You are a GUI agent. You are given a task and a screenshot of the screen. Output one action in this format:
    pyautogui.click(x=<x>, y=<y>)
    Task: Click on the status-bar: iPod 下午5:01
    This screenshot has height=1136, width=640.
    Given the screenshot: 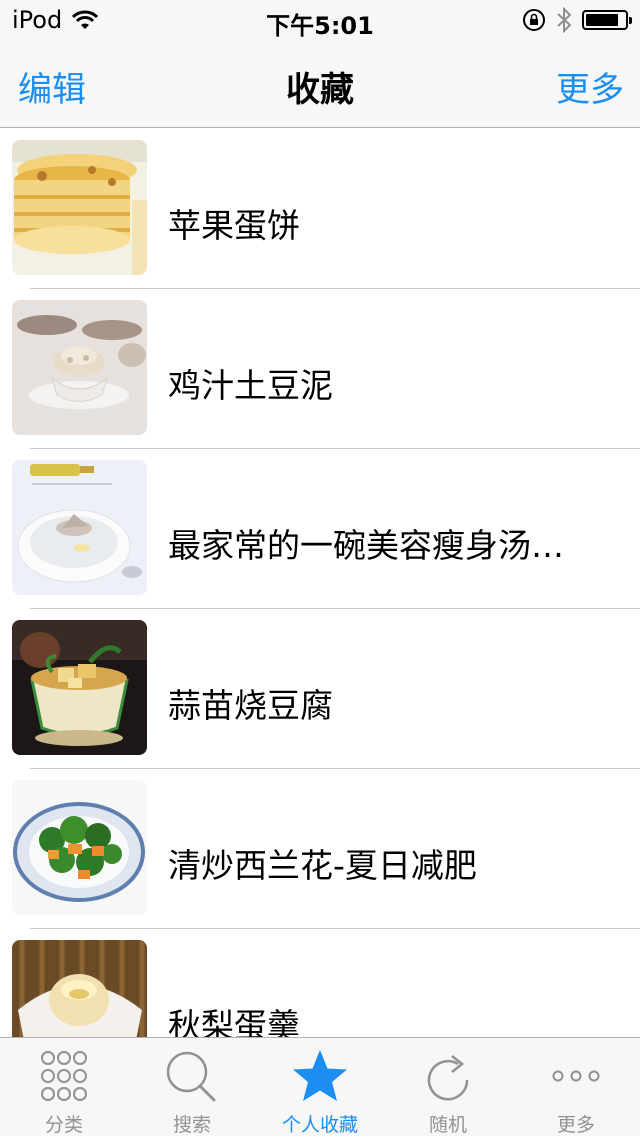 What is the action you would take?
    pyautogui.click(x=320, y=20)
    